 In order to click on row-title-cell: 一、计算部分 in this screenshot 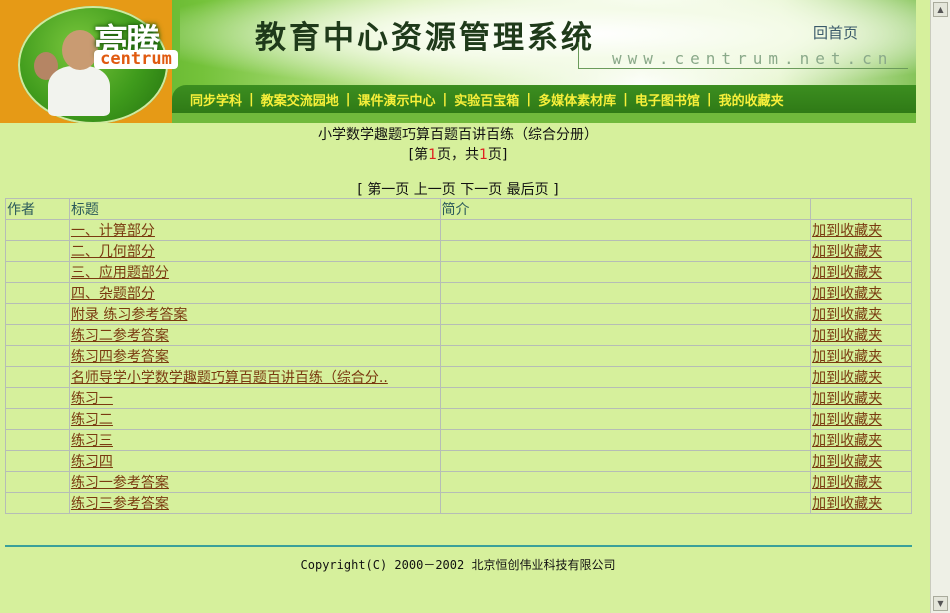, I will do `click(254, 230)`.